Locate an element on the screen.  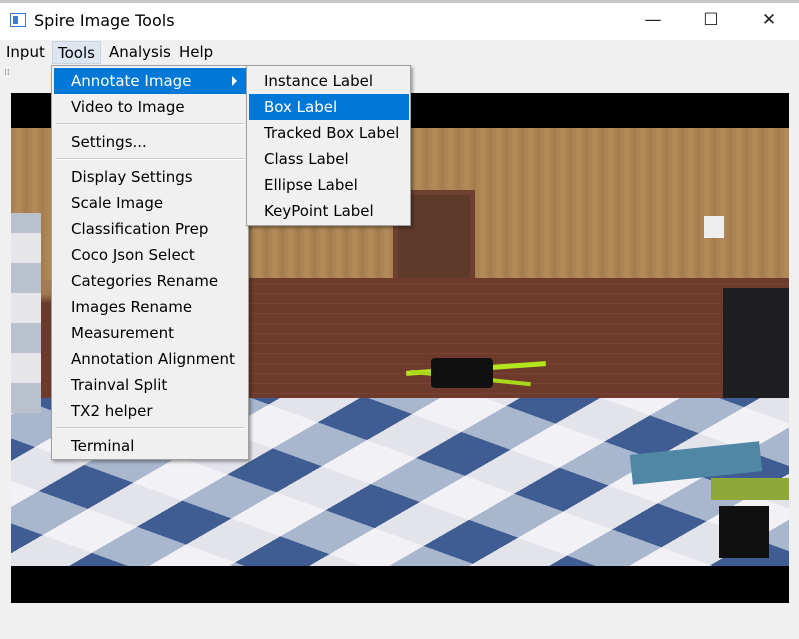
toolbar-grip-icon: ⁞⁞ is located at coordinates (7, 73).